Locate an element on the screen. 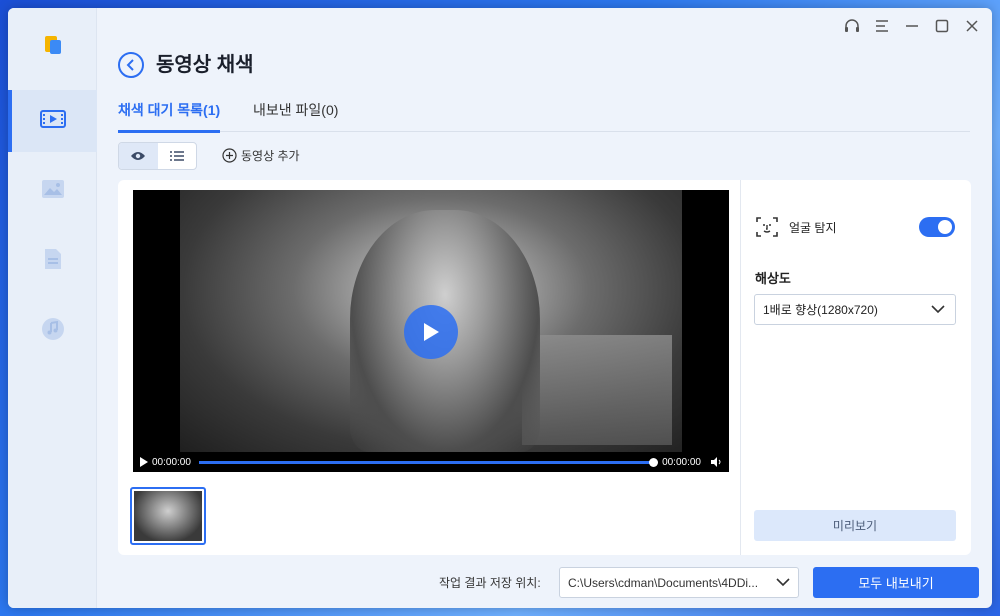 The height and width of the screenshot is (616, 1000). resolution-label: 해상도 is located at coordinates (773, 278).